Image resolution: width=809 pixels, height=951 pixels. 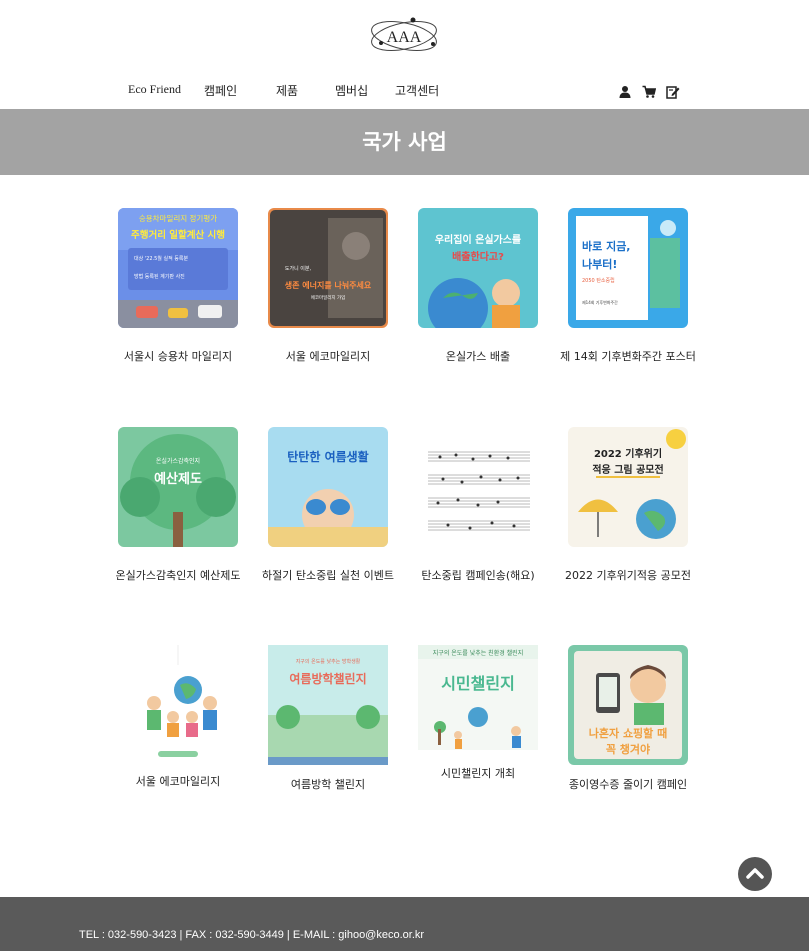 What do you see at coordinates (625, 91) in the screenshot?
I see `user-icon` at bounding box center [625, 91].